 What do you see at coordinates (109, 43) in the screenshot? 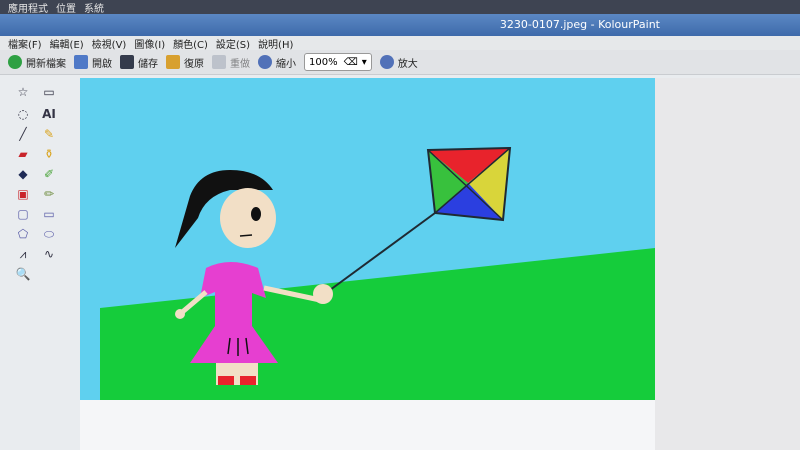
I see `menu-view: 檢視(V)` at bounding box center [109, 43].